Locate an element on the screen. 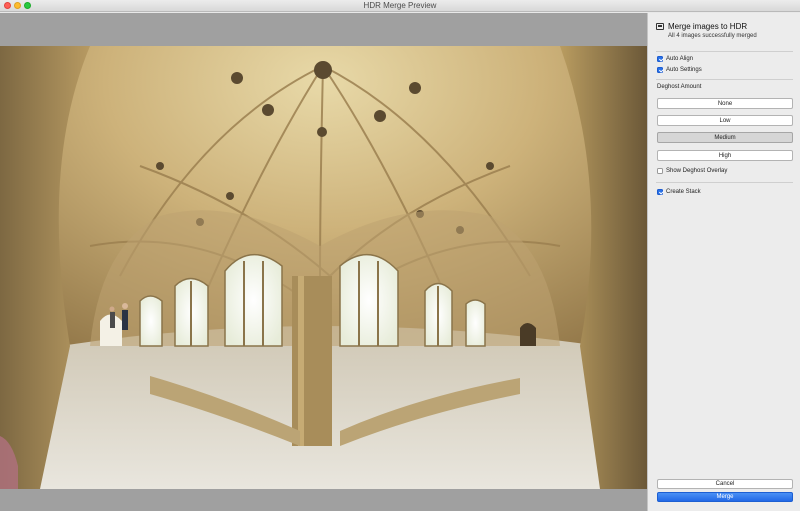 The image size is (800, 511). create-stack-checkbox: Create Stack is located at coordinates (679, 192).